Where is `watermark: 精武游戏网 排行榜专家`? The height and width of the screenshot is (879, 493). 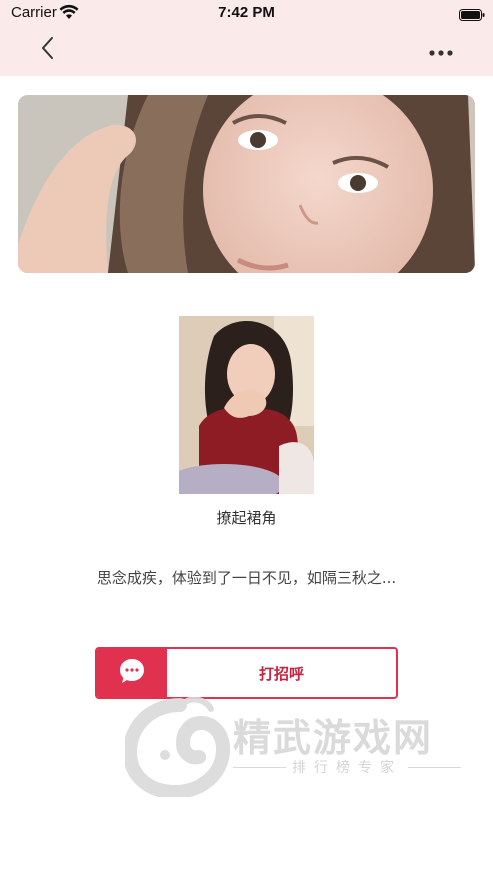
watermark: 精武游戏网 排行榜专家 is located at coordinates (296, 748).